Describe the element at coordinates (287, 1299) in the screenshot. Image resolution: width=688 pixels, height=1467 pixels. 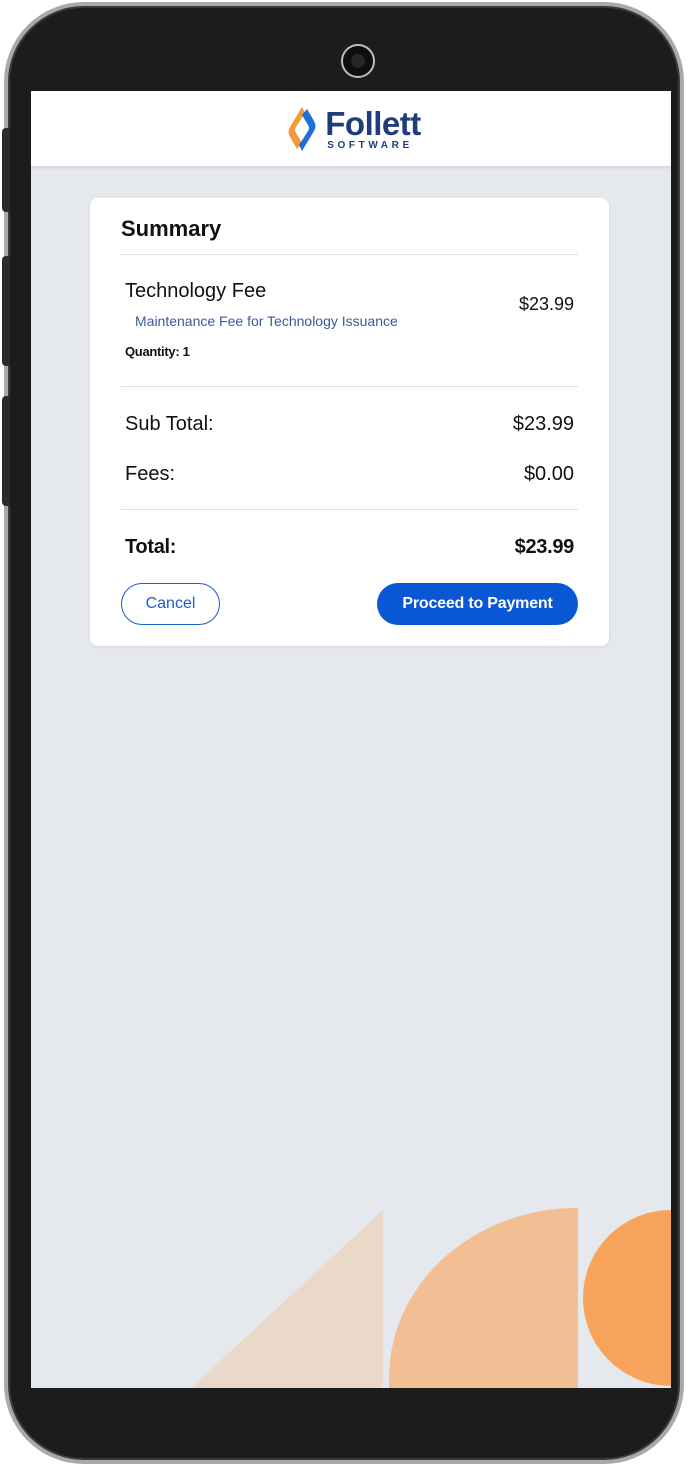
I see `decor-triangle` at that location.